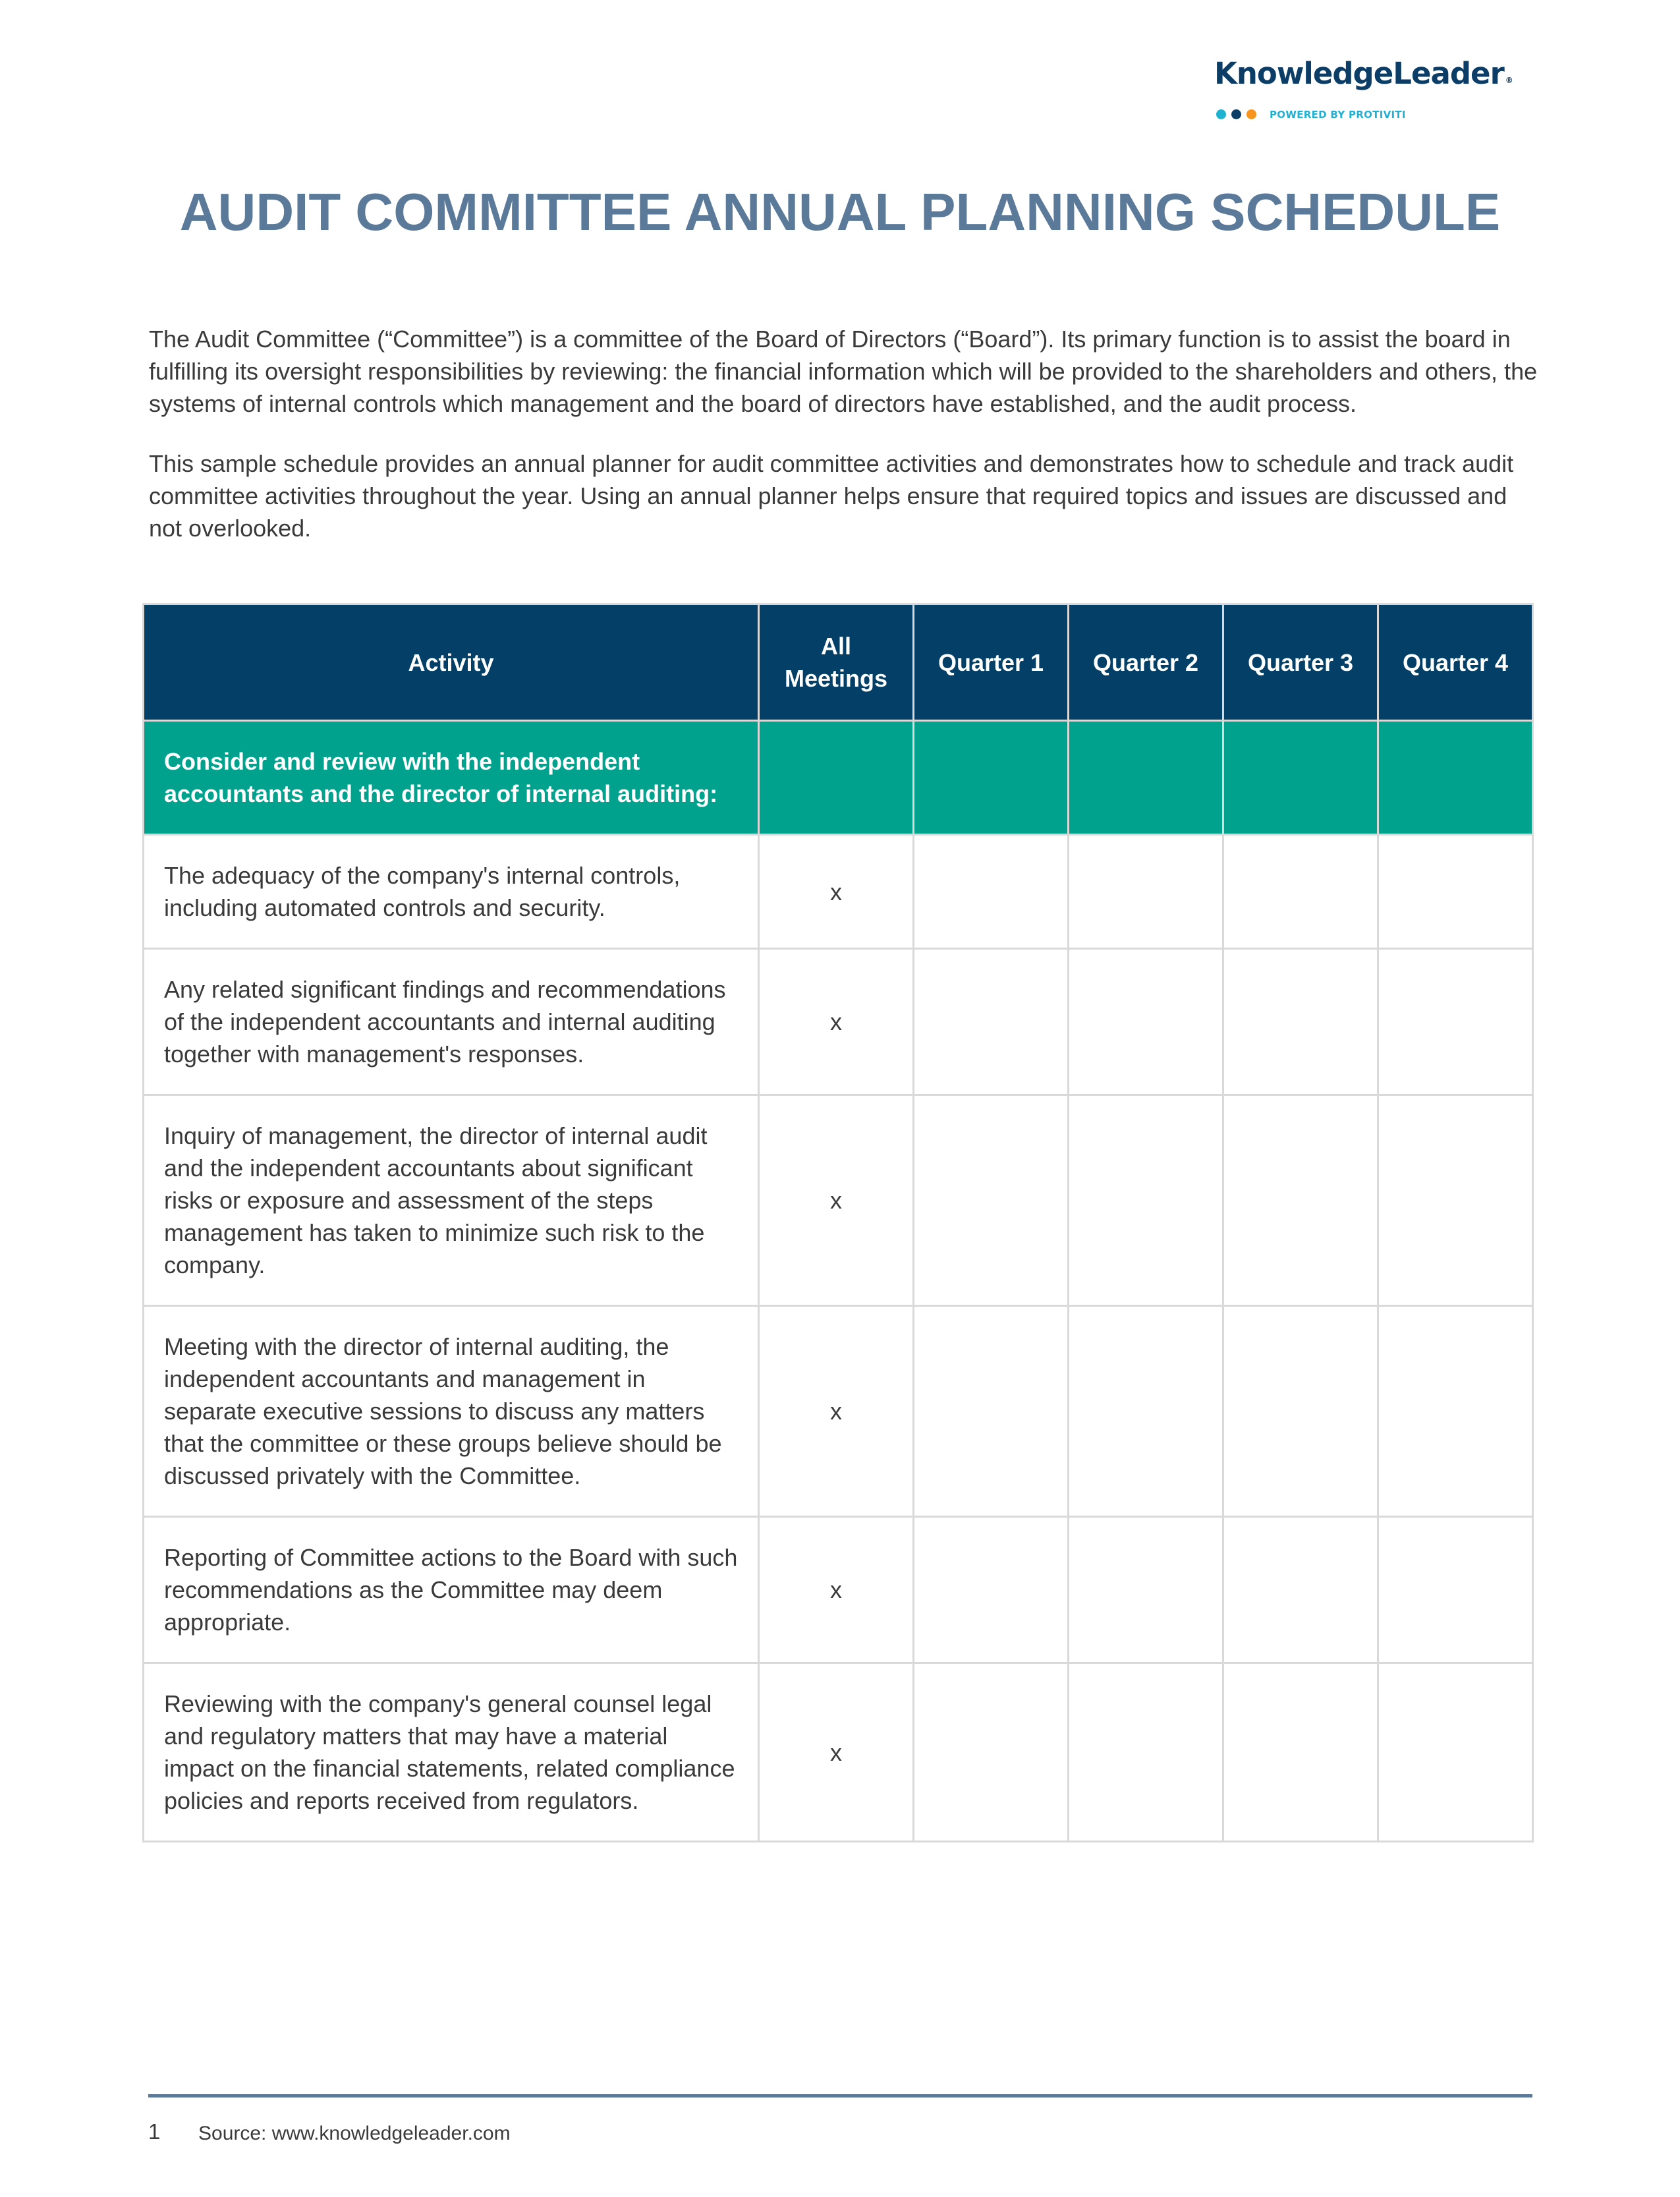 The width and height of the screenshot is (1680, 2197). What do you see at coordinates (154, 2131) in the screenshot?
I see `page-number: 1` at bounding box center [154, 2131].